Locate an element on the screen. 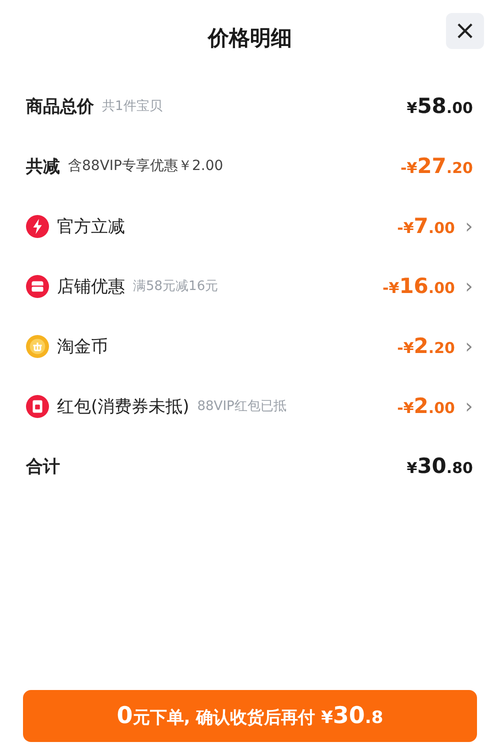 The image size is (500, 750). dialog-title: 价格明细 is located at coordinates (250, 38).